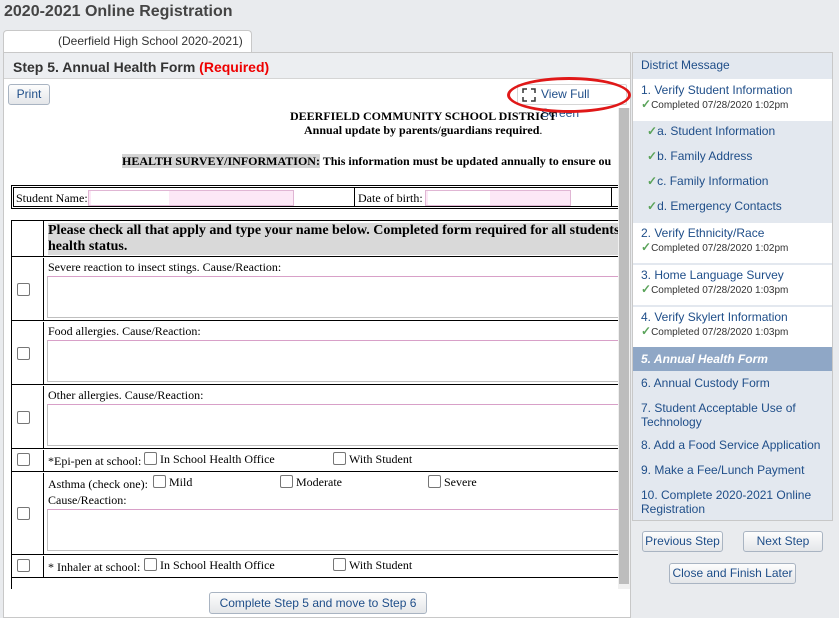 This screenshot has height=618, width=839. What do you see at coordinates (732, 185) in the screenshot?
I see `sidebar-item-family-information: ✓c. Family Information` at bounding box center [732, 185].